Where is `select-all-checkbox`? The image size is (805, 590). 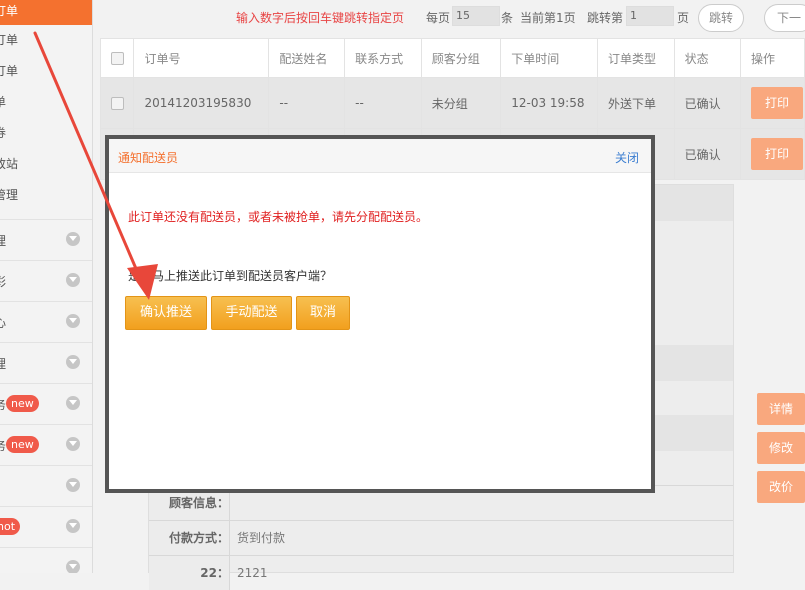
select-all-checkbox is located at coordinates (117, 58).